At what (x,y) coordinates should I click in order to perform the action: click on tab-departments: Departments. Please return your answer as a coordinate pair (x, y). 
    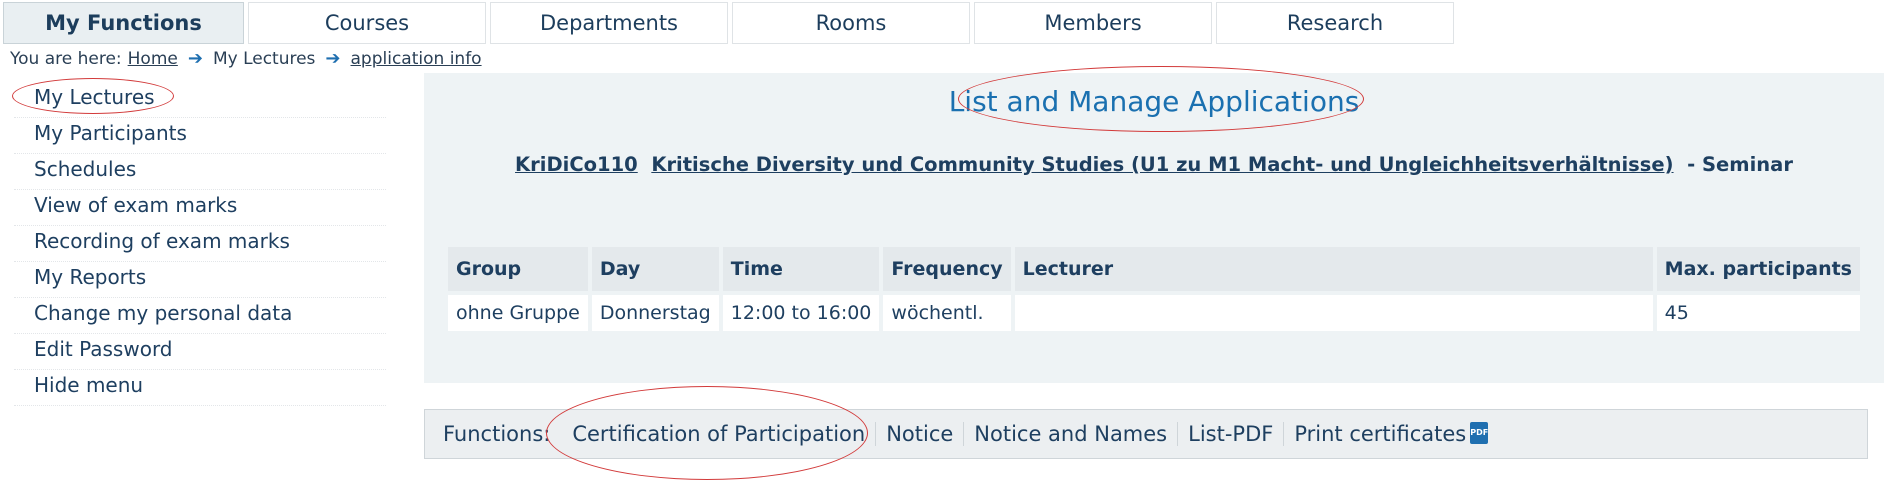
    Looking at the image, I should click on (609, 23).